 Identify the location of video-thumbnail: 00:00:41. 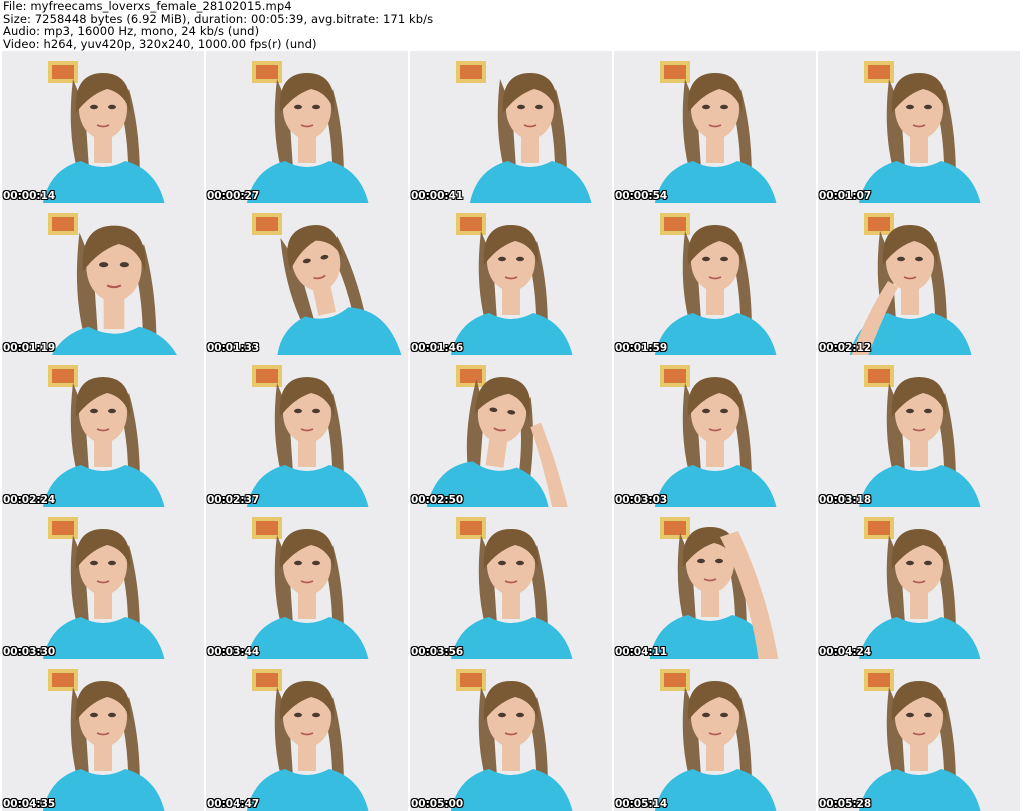
(511, 127).